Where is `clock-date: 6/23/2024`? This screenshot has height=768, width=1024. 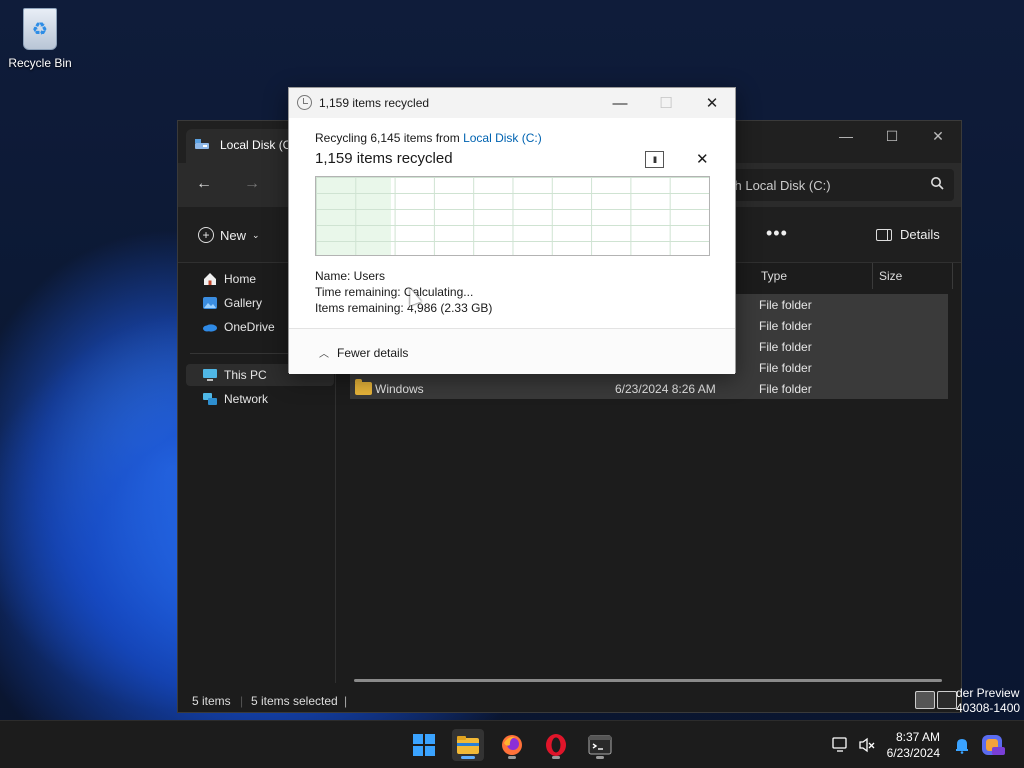 clock-date: 6/23/2024 is located at coordinates (913, 753).